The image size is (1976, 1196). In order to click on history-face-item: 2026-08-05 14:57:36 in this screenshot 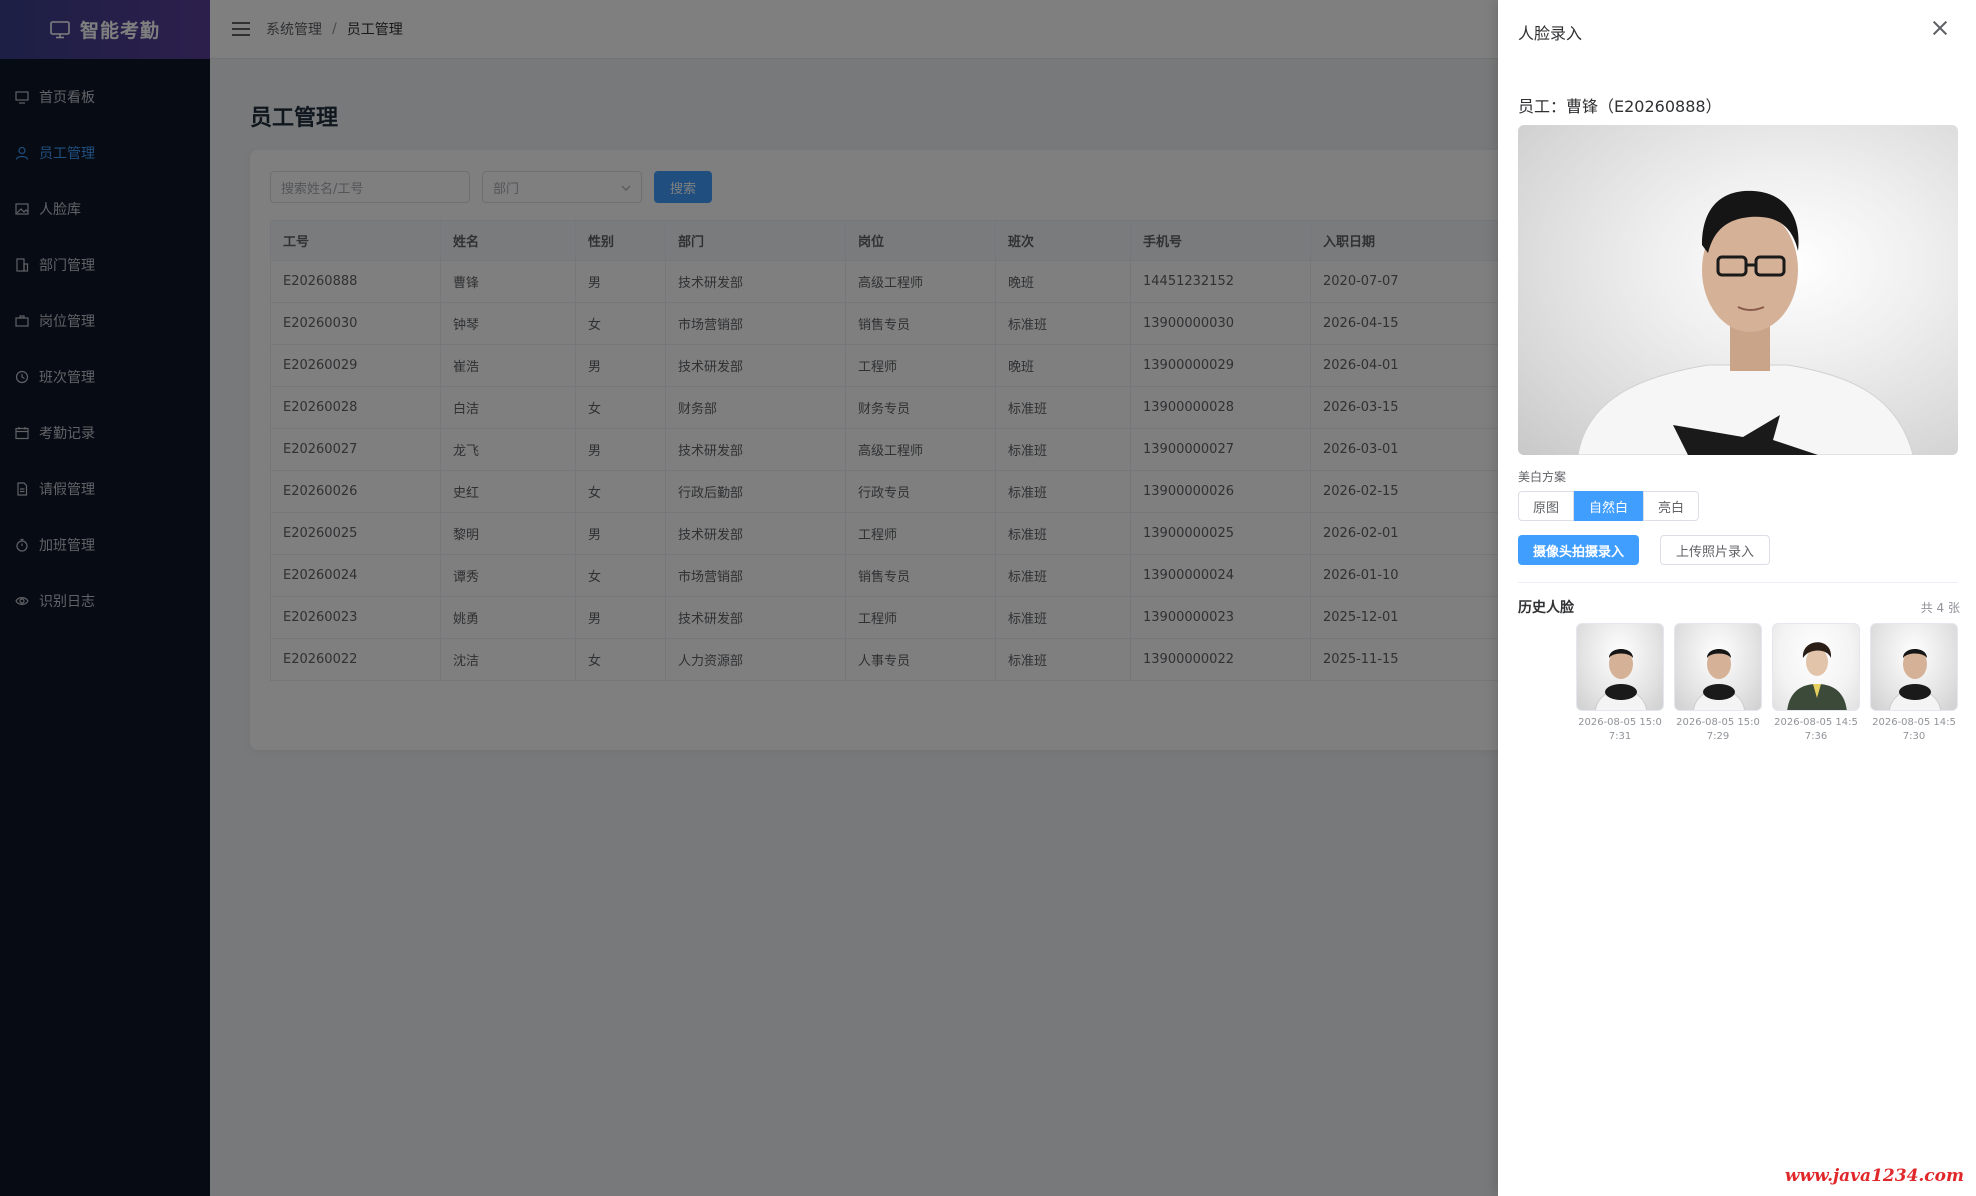, I will do `click(1816, 683)`.